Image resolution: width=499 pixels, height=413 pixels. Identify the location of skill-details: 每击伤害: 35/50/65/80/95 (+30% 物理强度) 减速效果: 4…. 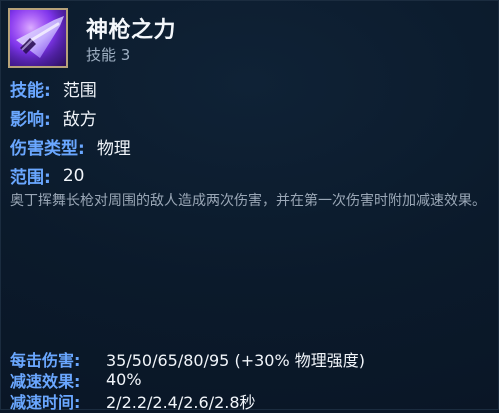
(250, 380).